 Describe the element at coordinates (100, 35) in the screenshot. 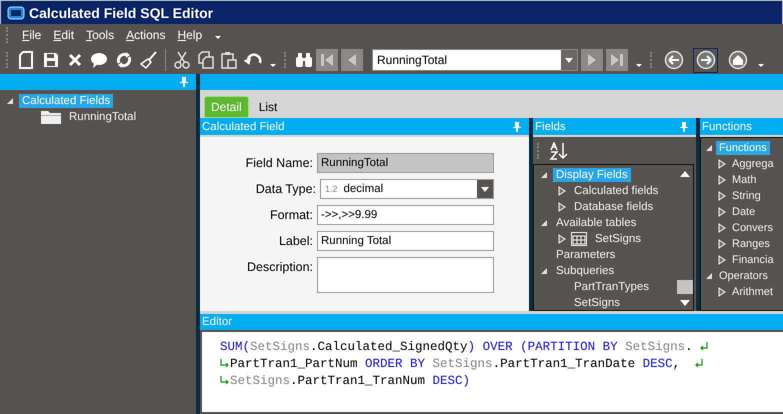

I see `menu-item: Tools` at that location.